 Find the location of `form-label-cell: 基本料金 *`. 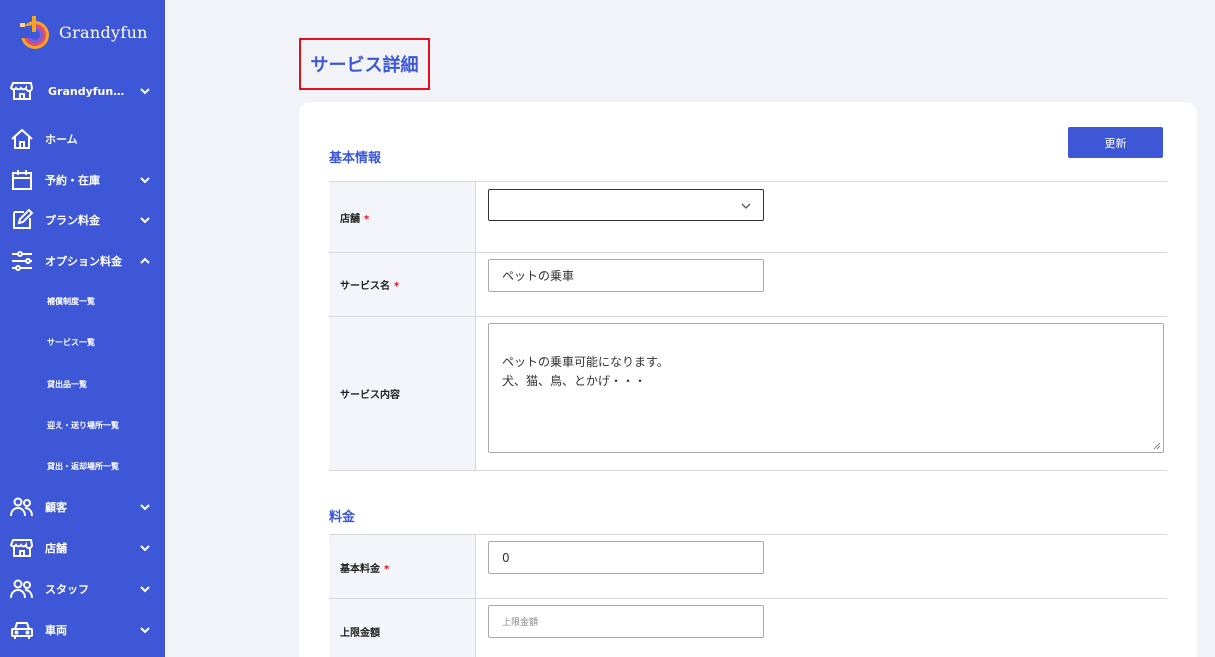

form-label-cell: 基本料金 * is located at coordinates (402, 566).